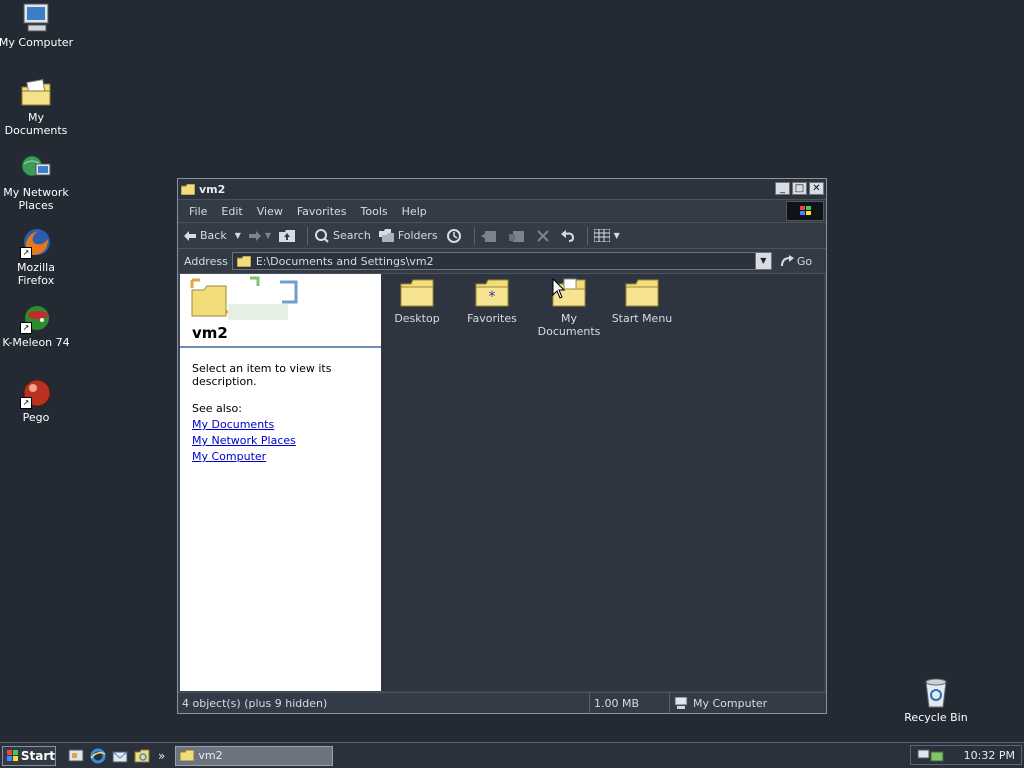 The height and width of the screenshot is (768, 1024). I want to click on firefox-icon: ↗, so click(36, 243).